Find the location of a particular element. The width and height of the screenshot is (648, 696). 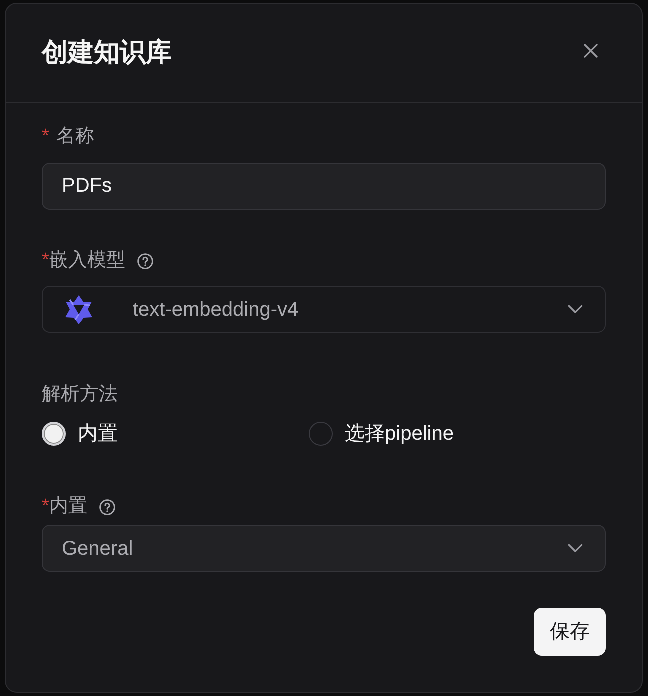

radio-label: 选择pipeline is located at coordinates (399, 434).